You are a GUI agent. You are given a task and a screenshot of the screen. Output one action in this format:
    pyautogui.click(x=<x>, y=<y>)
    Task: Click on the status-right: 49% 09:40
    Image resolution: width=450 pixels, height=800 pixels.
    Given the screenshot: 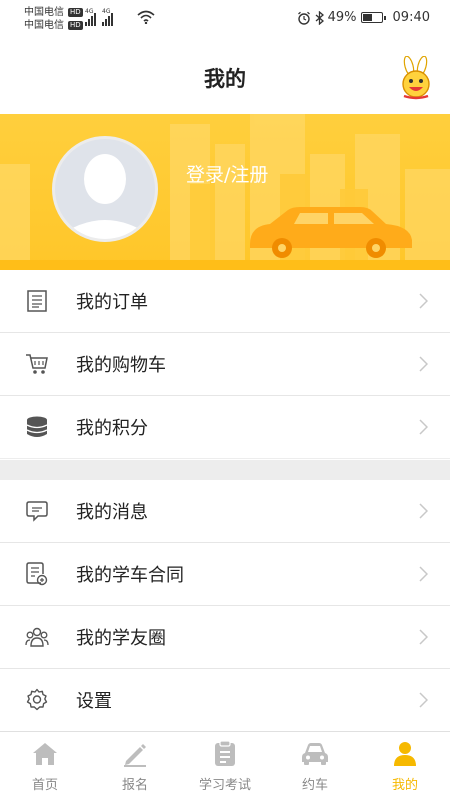 What is the action you would take?
    pyautogui.click(x=363, y=17)
    